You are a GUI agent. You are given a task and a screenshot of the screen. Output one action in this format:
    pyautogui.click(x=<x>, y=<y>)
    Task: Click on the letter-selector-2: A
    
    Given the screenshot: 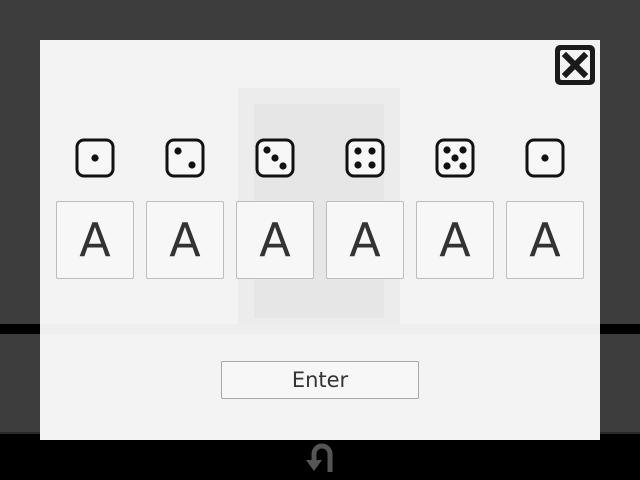 What is the action you would take?
    pyautogui.click(x=185, y=240)
    